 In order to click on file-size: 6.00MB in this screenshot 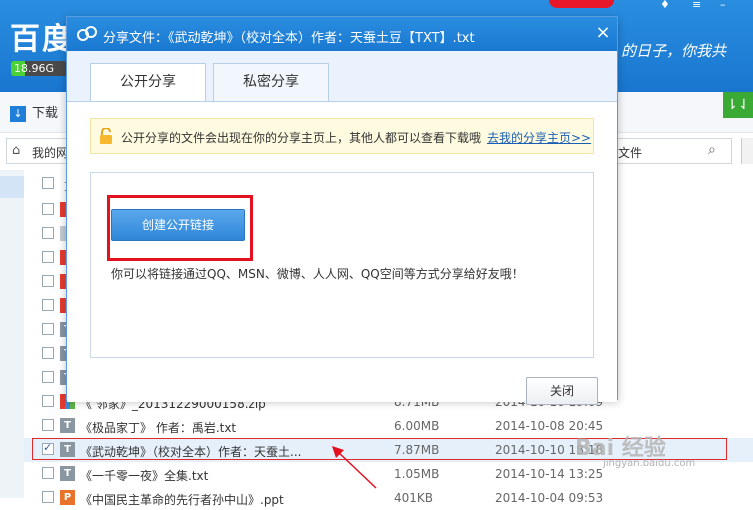, I will do `click(417, 426)`.